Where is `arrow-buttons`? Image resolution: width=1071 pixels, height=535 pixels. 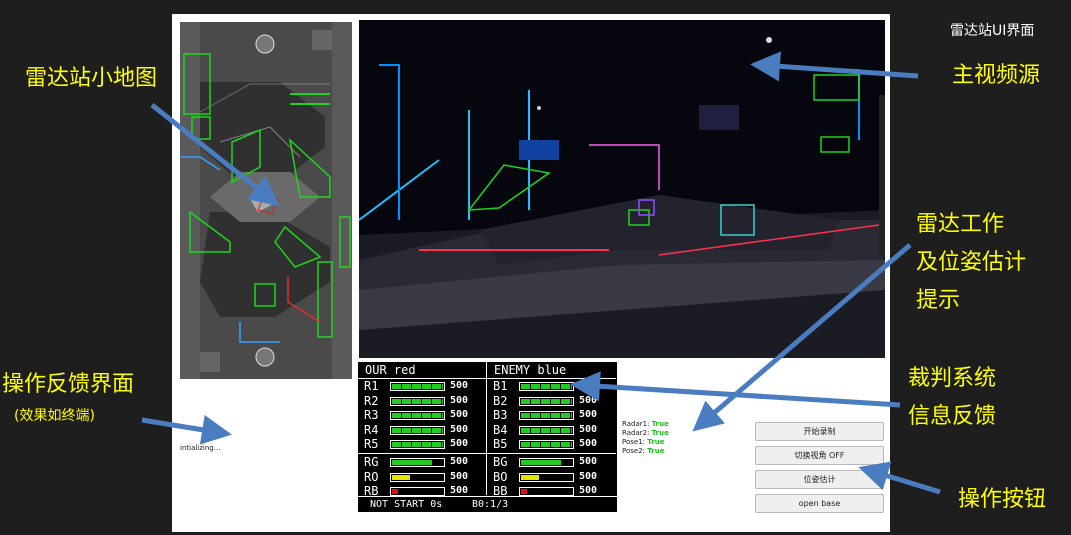
arrow-buttons is located at coordinates (899, 478).